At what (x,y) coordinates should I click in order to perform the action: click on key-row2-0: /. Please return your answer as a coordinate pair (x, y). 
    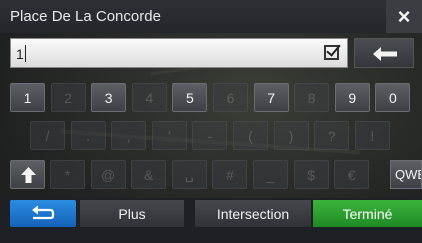
    Looking at the image, I should click on (47, 135).